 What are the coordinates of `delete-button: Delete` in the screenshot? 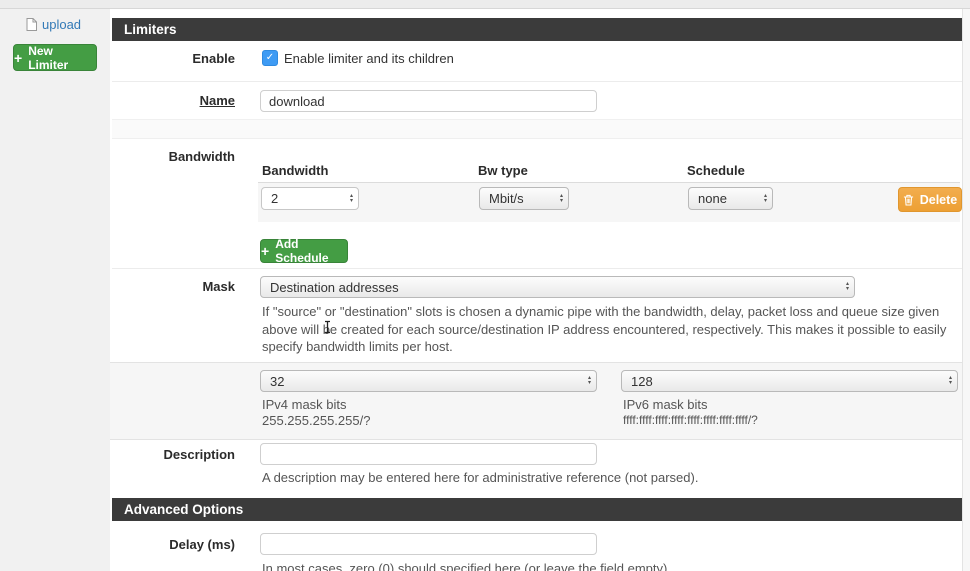 It's located at (930, 199).